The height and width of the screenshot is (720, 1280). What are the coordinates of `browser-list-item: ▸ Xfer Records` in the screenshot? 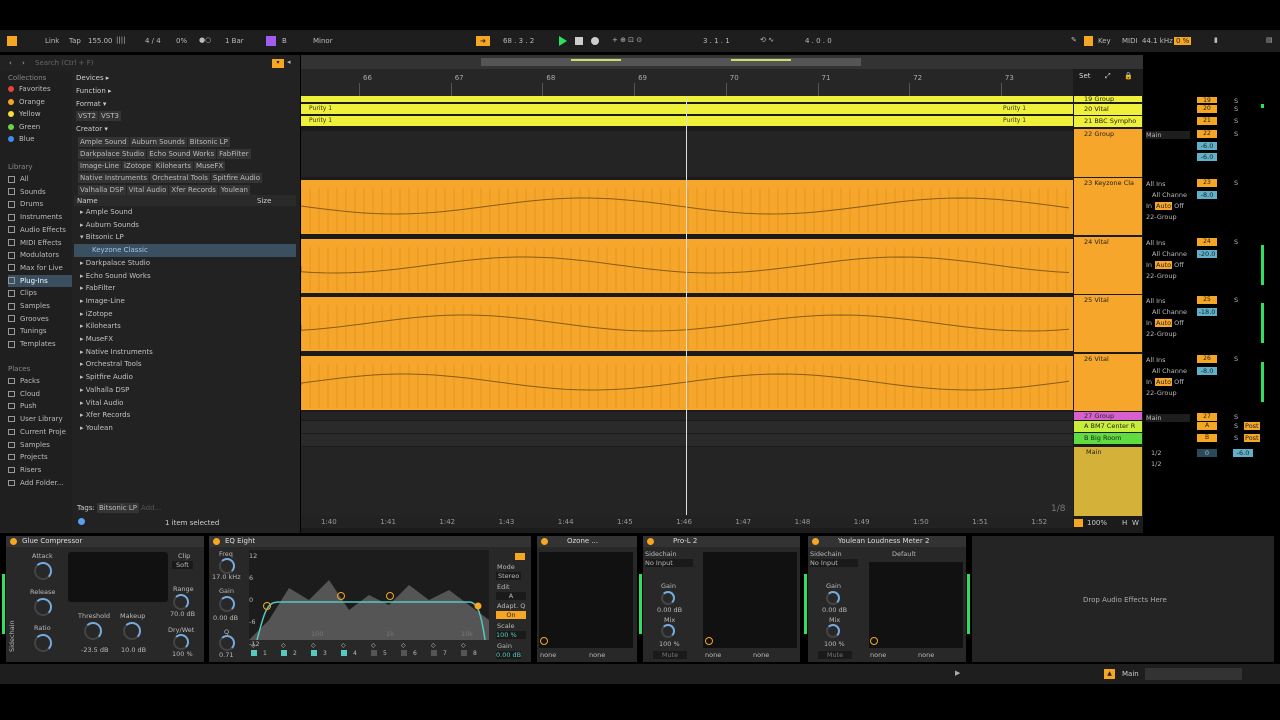 It's located at (186, 415).